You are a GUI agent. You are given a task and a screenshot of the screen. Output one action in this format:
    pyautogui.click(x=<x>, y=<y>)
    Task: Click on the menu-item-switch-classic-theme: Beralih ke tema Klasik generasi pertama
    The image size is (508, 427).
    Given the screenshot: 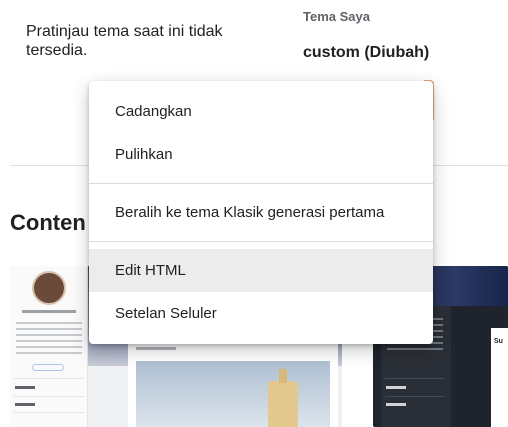 What is the action you would take?
    pyautogui.click(x=261, y=212)
    